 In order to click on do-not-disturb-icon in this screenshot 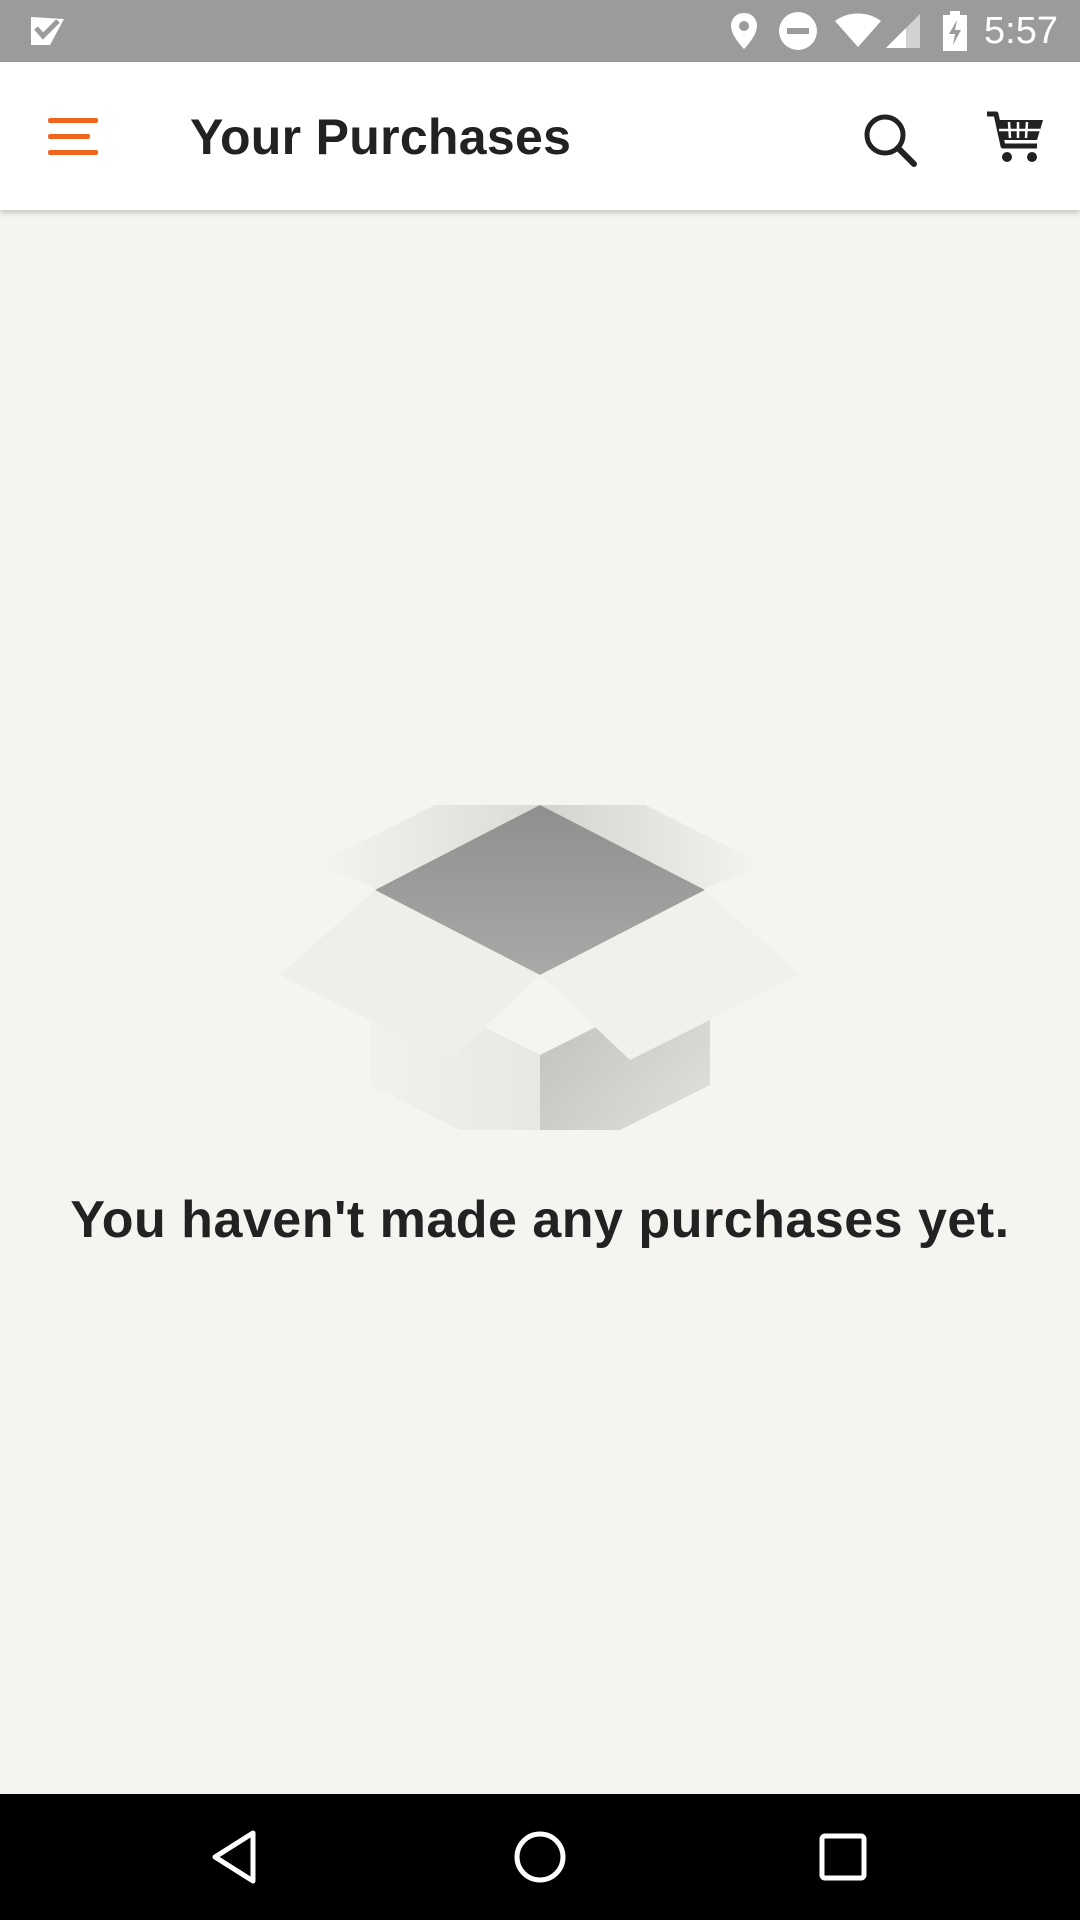, I will do `click(798, 31)`.